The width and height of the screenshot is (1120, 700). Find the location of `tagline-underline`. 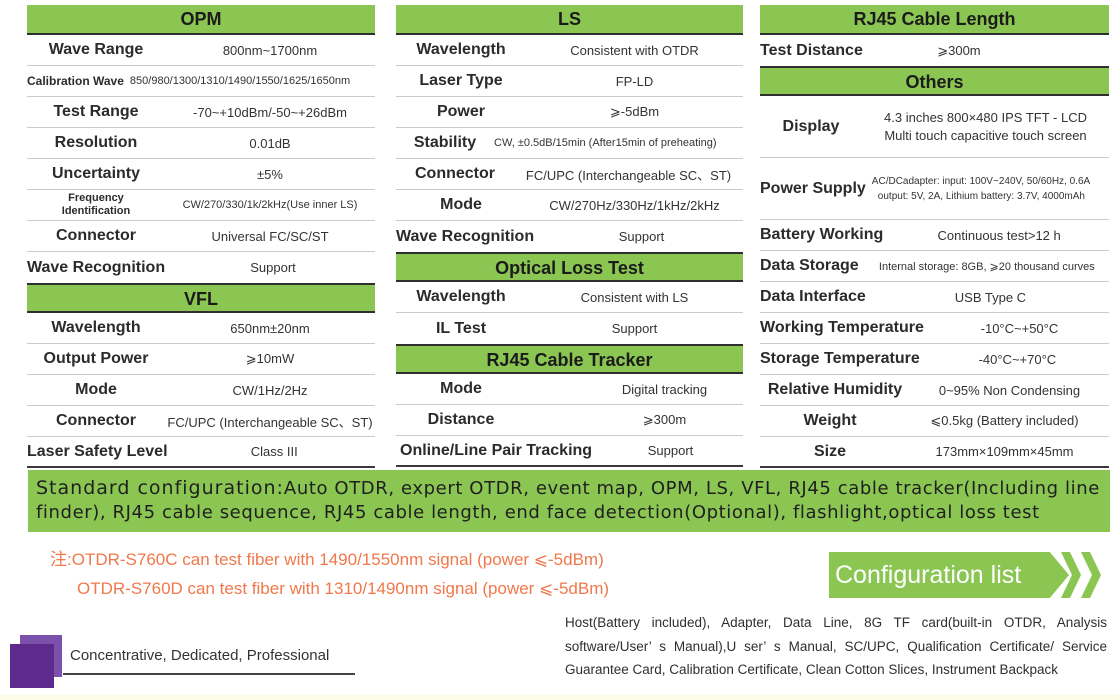

tagline-underline is located at coordinates (209, 674).